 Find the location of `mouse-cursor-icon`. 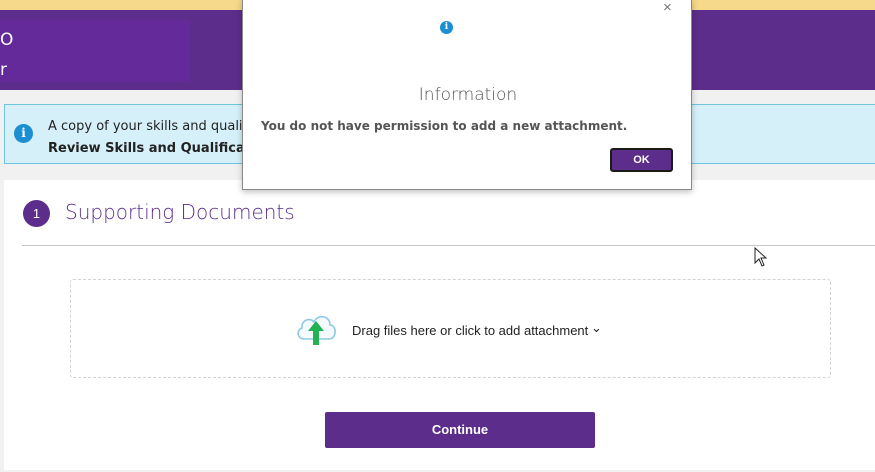

mouse-cursor-icon is located at coordinates (761, 257).